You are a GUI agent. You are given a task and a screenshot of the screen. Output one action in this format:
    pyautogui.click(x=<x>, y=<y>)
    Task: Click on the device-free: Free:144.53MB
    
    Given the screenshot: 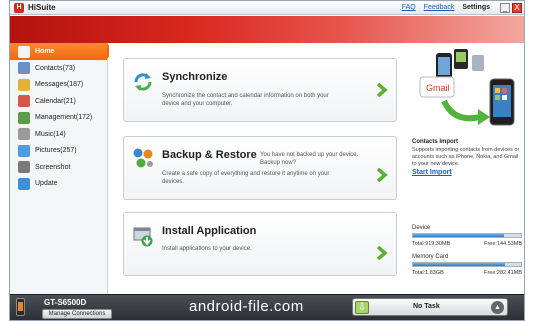 What is the action you would take?
    pyautogui.click(x=503, y=244)
    